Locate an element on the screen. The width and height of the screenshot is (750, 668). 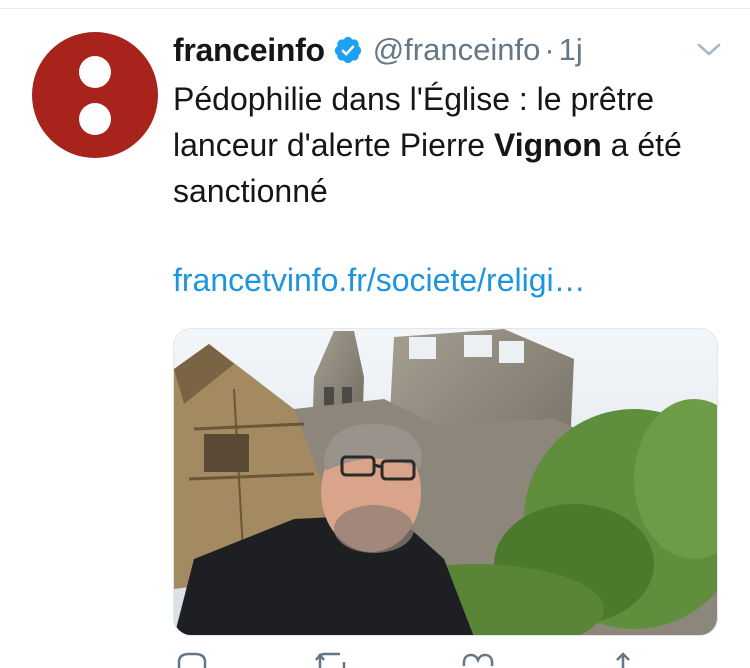
avatar-logo-dot-top is located at coordinates (95, 72).